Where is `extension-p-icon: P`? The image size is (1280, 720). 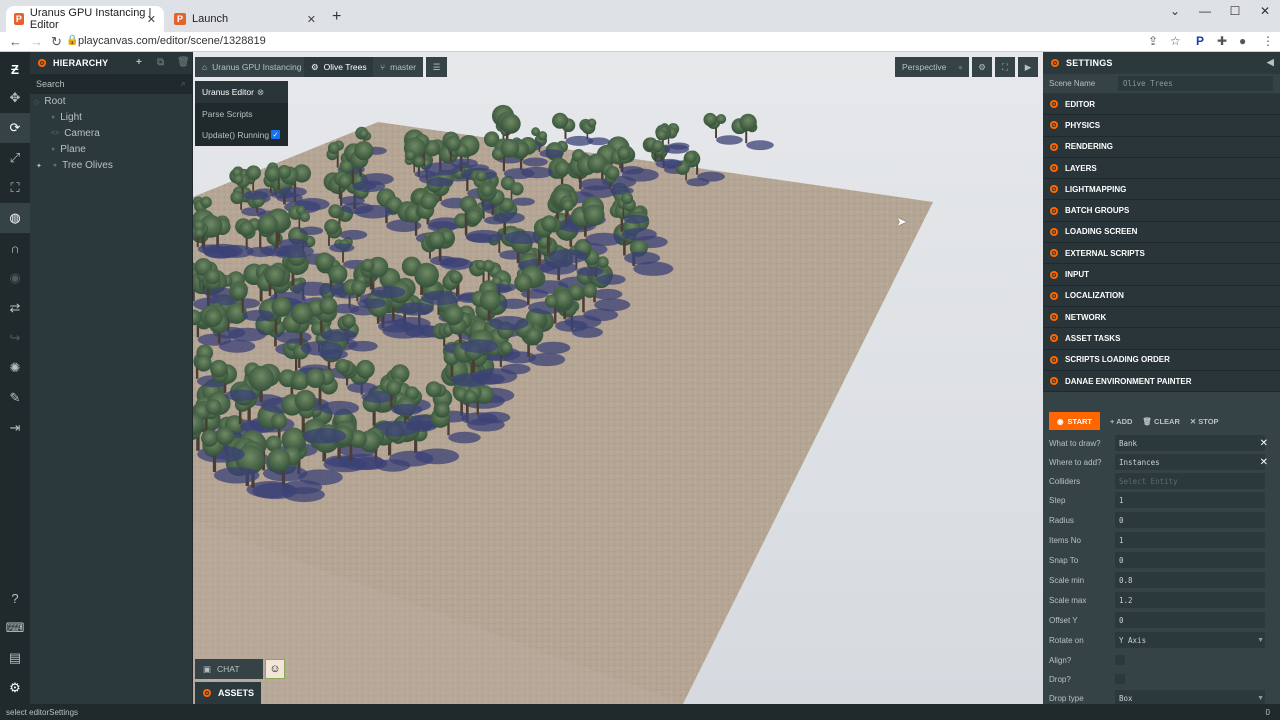
extension-p-icon: P is located at coordinates (1200, 41).